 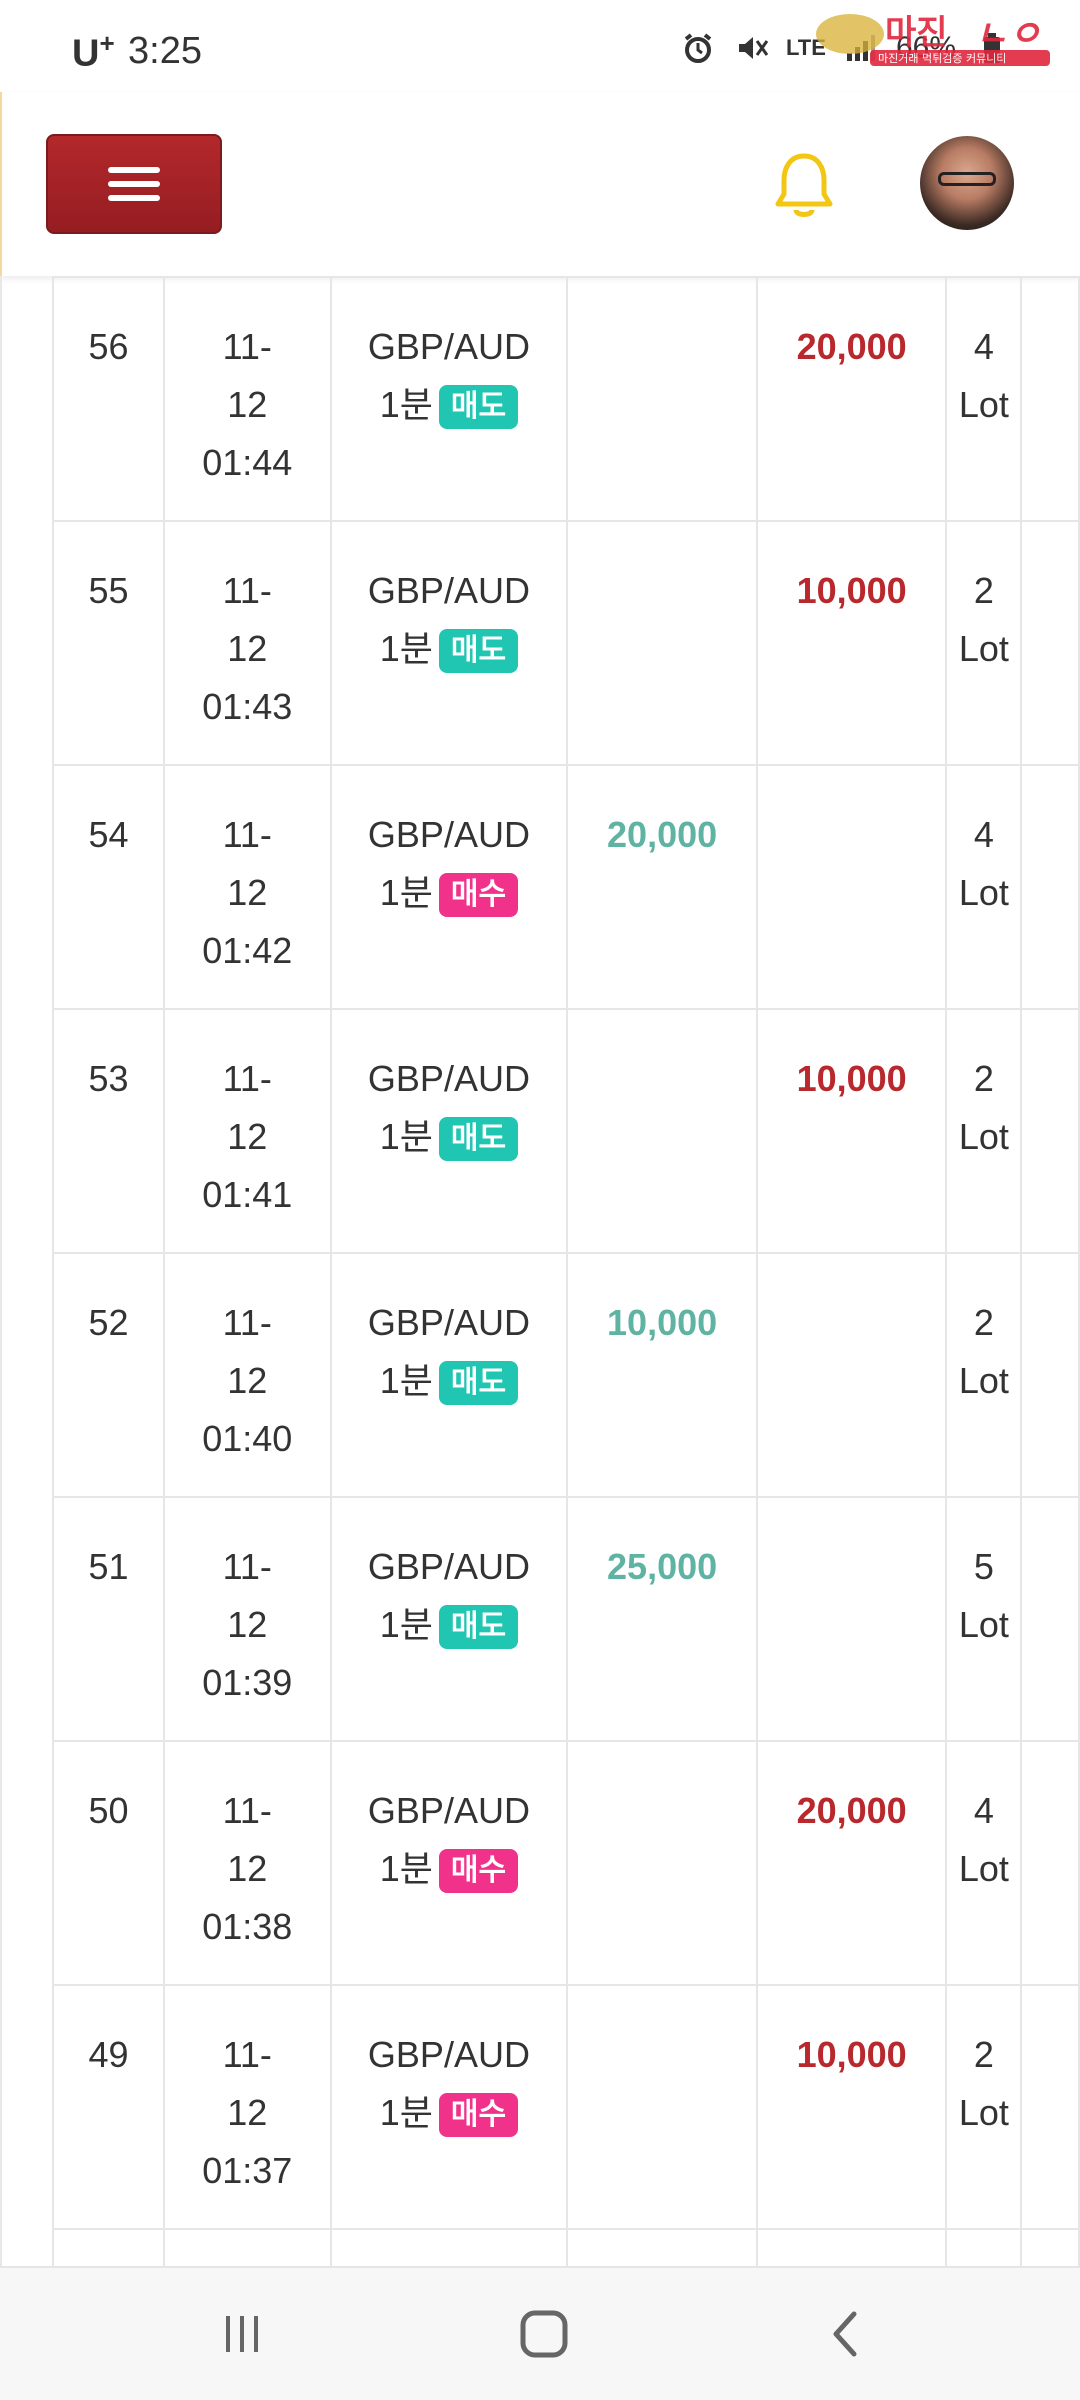 I want to click on carrier-label: U+, so click(x=93, y=52).